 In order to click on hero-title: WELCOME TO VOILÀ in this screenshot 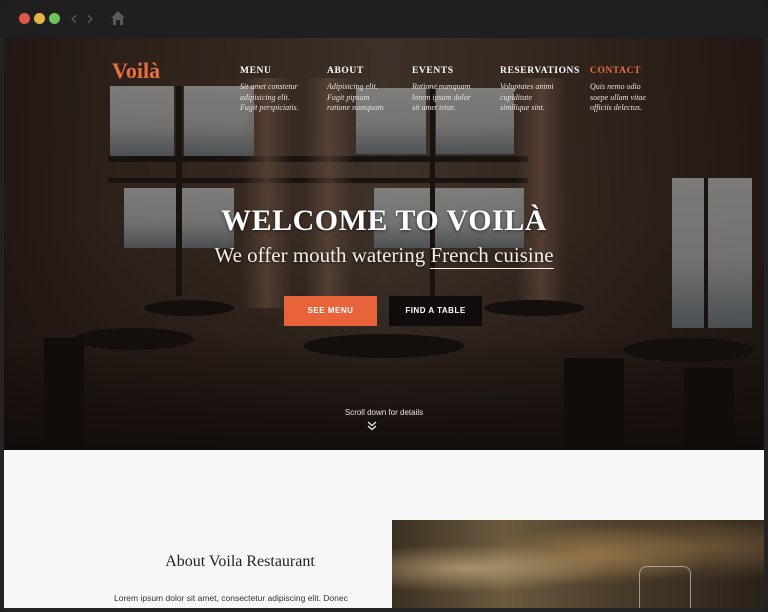, I will do `click(384, 220)`.